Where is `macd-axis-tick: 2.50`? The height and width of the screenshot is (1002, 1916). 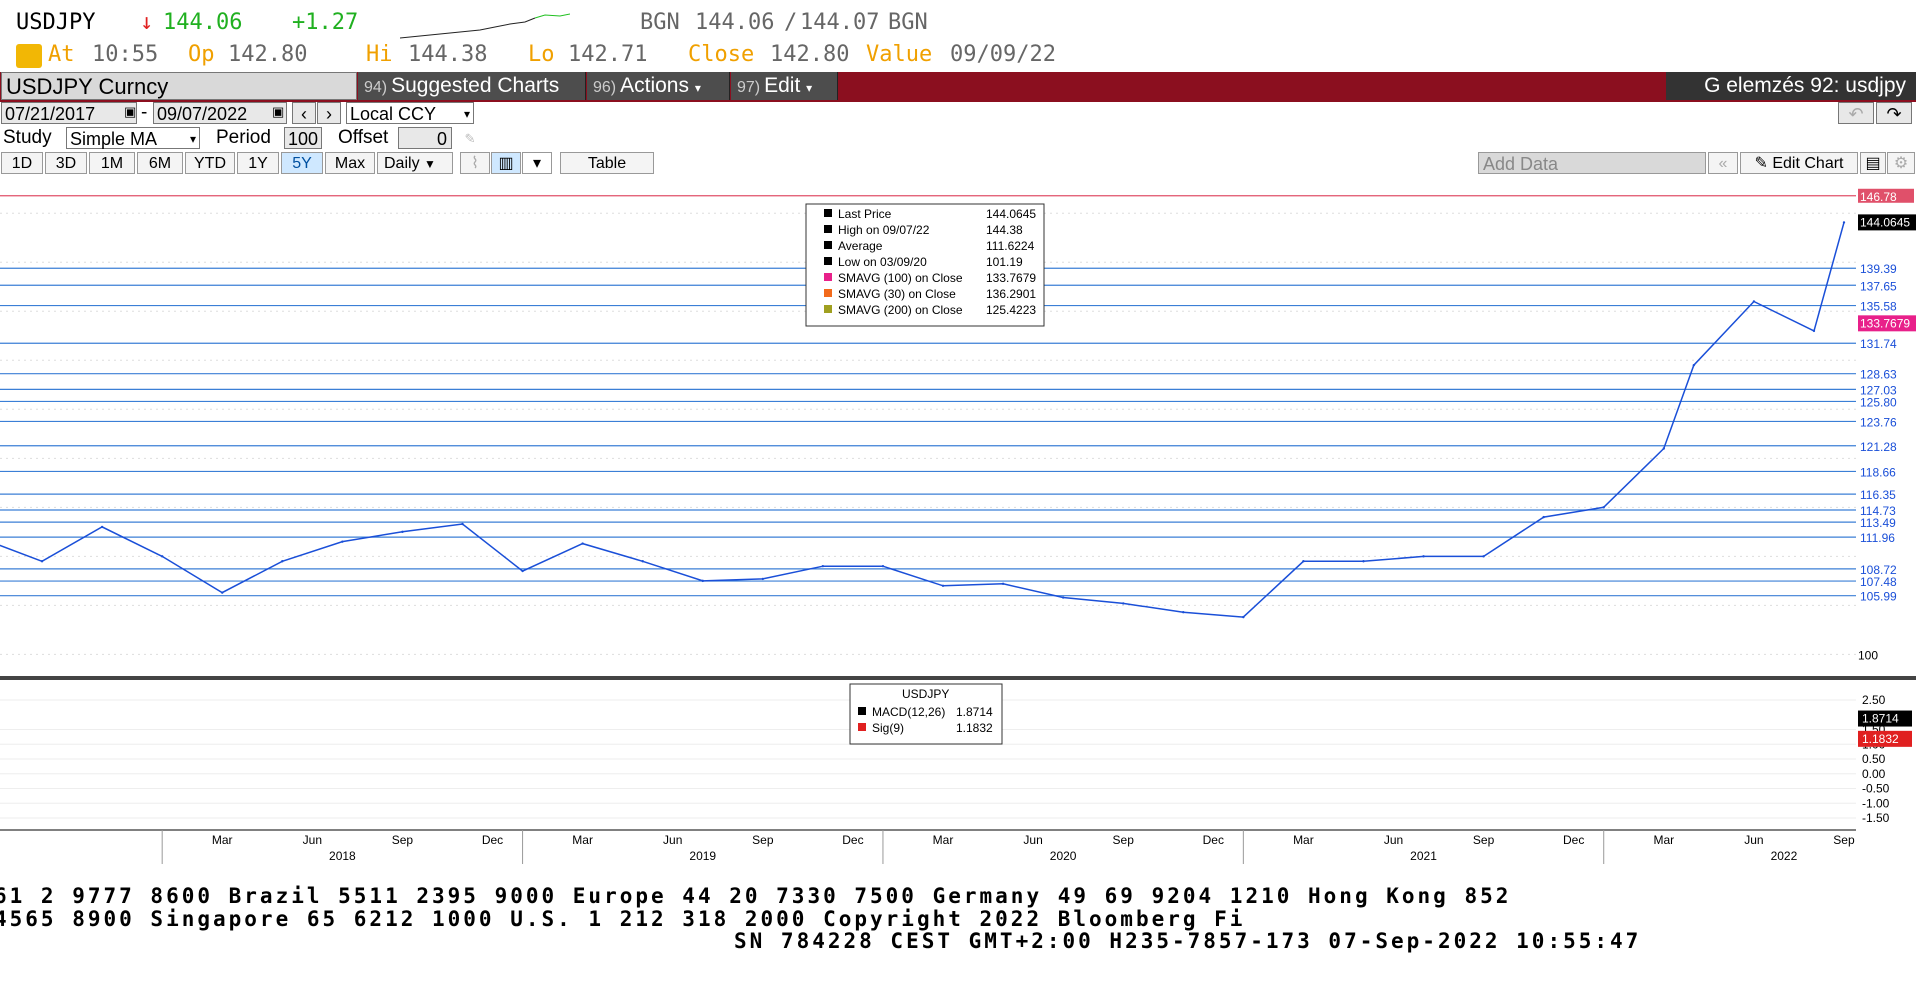 macd-axis-tick: 2.50 is located at coordinates (1874, 700).